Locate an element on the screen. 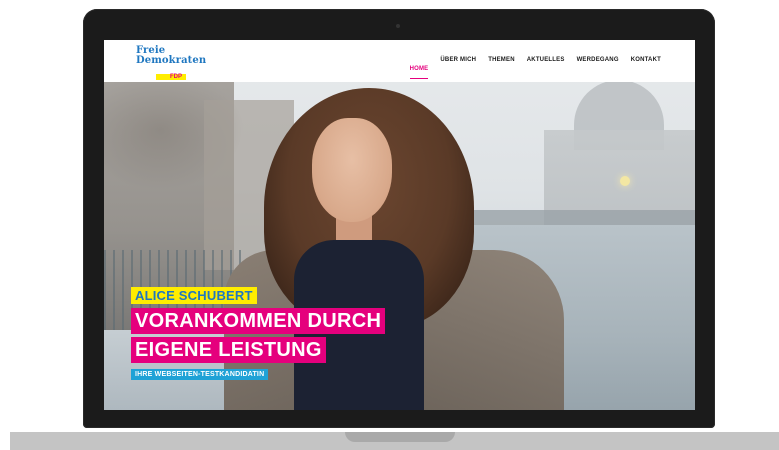 The width and height of the screenshot is (779, 450). nav-item-themen: THEMEN is located at coordinates (501, 66).